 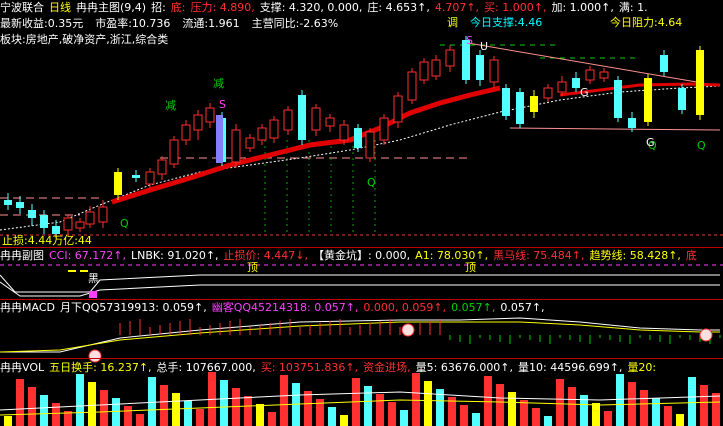 I want to click on sub-indicator-value-4: 【黄金坑】: 0.000,, so click(x=361, y=255).